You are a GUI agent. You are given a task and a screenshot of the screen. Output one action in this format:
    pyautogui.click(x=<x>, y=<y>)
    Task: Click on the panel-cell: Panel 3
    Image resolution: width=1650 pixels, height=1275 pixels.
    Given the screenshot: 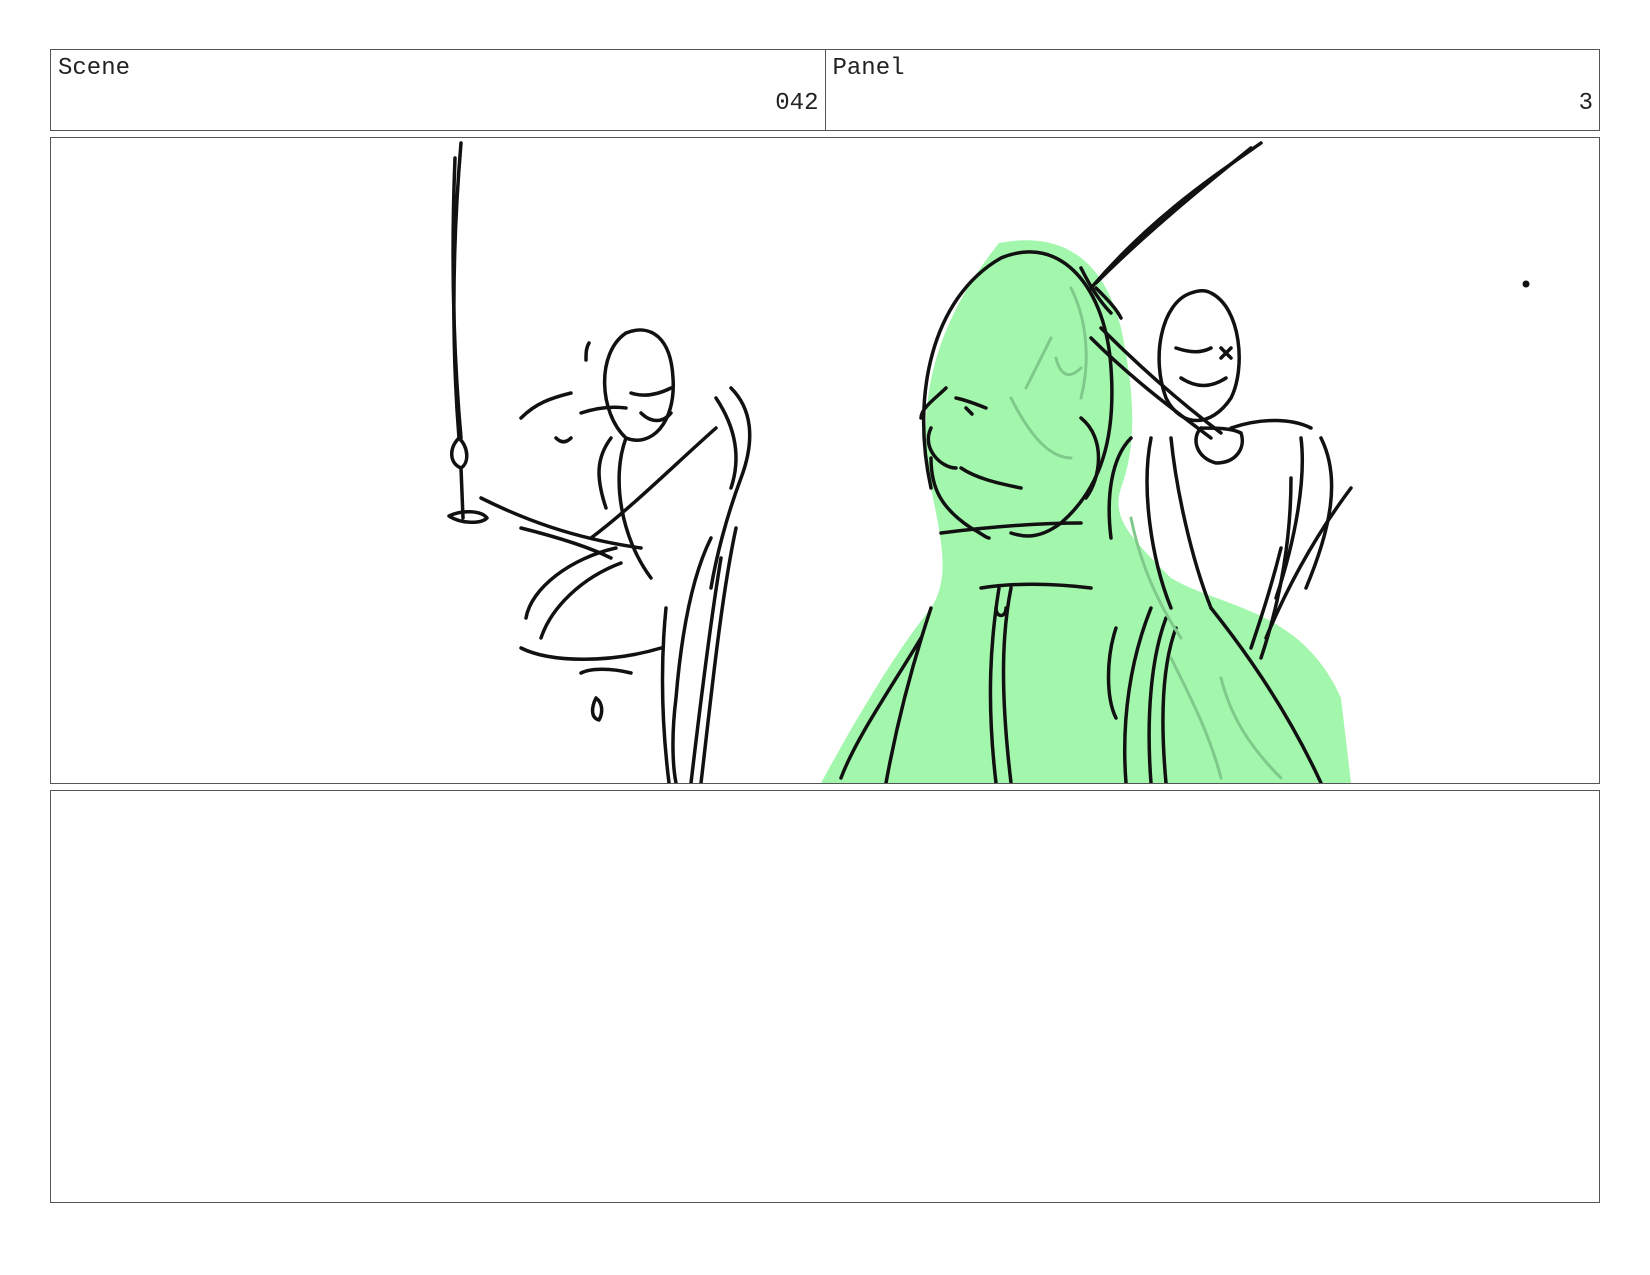 What is the action you would take?
    pyautogui.click(x=1212, y=90)
    